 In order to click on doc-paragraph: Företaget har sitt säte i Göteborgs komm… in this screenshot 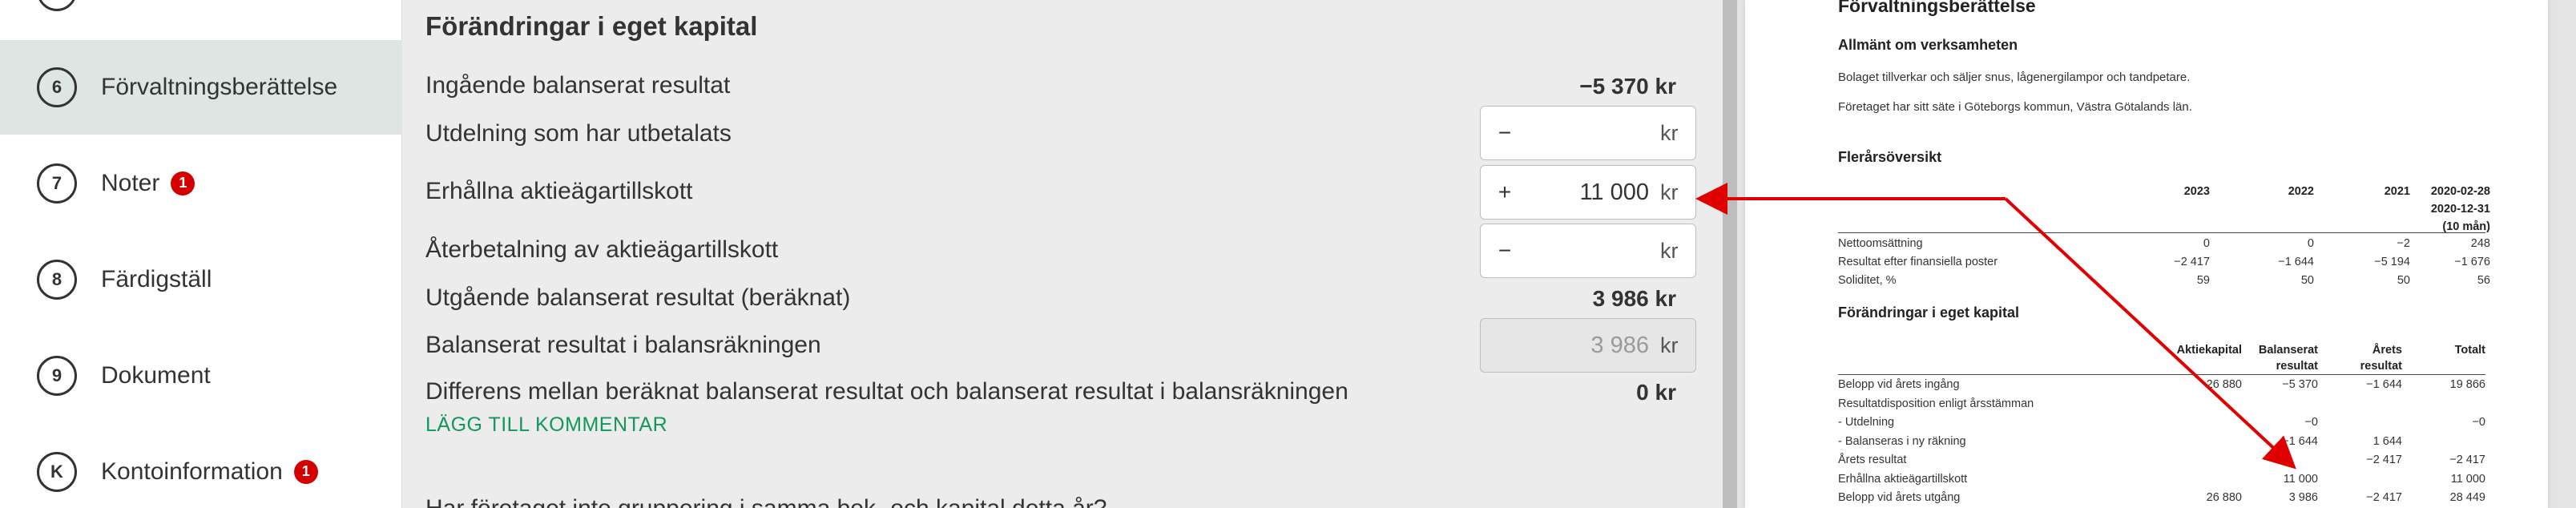, I will do `click(2015, 107)`.